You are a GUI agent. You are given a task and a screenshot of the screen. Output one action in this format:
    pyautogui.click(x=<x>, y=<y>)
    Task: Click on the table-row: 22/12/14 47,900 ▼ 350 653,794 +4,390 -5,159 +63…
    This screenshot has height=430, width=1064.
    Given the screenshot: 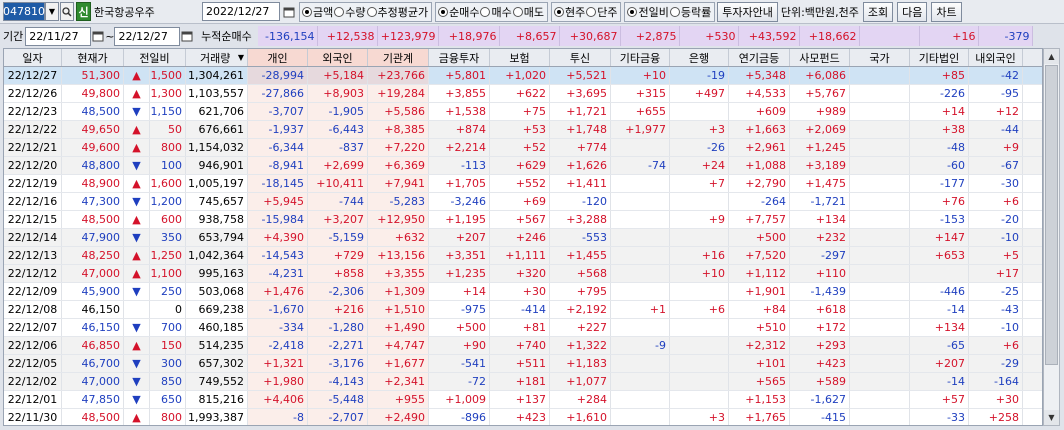 What is the action you would take?
    pyautogui.click(x=523, y=238)
    